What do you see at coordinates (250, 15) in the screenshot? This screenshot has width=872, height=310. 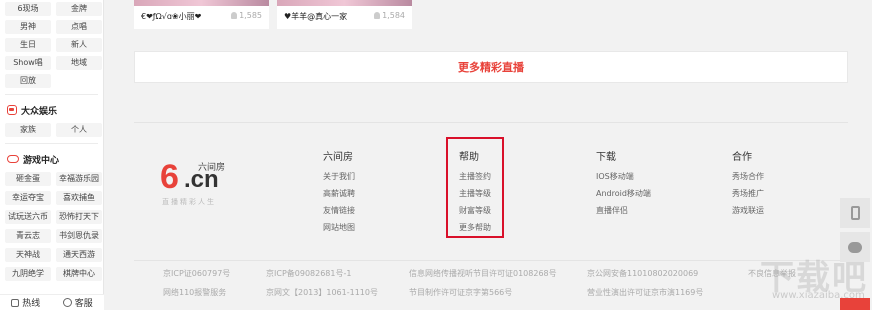 I see `viewer-count-value: 1,585` at bounding box center [250, 15].